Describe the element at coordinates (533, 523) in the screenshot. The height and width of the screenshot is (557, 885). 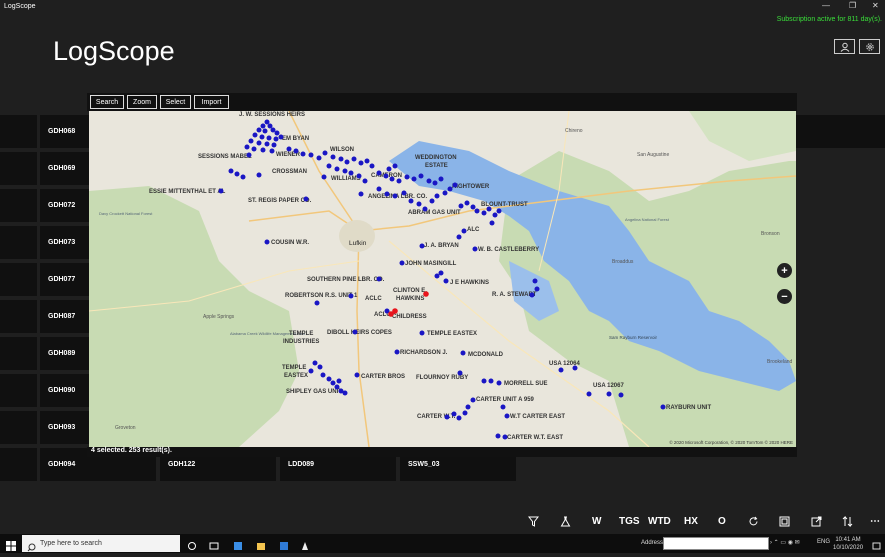
I see `filter-icon` at that location.